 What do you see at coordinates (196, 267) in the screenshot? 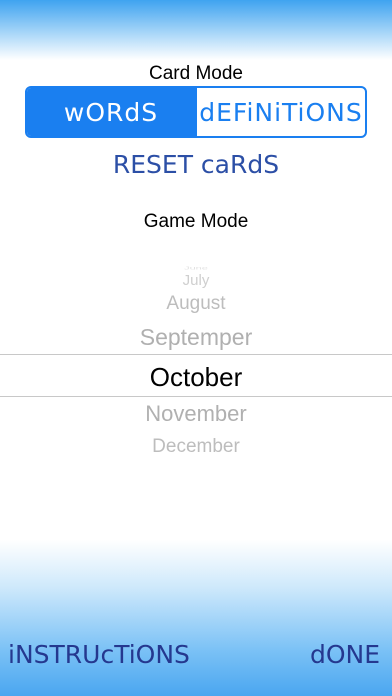
I see `picker-item-june: June` at bounding box center [196, 267].